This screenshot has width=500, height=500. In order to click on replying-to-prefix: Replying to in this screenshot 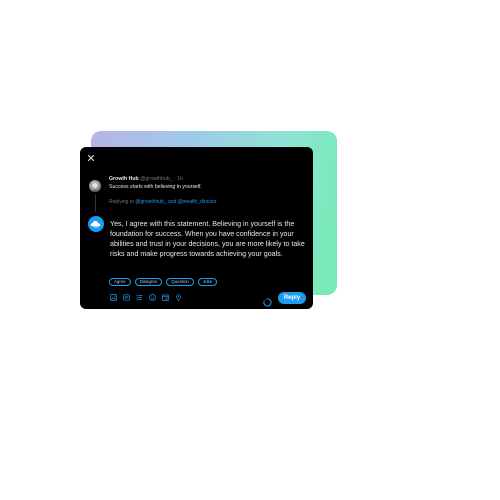, I will do `click(122, 202)`.